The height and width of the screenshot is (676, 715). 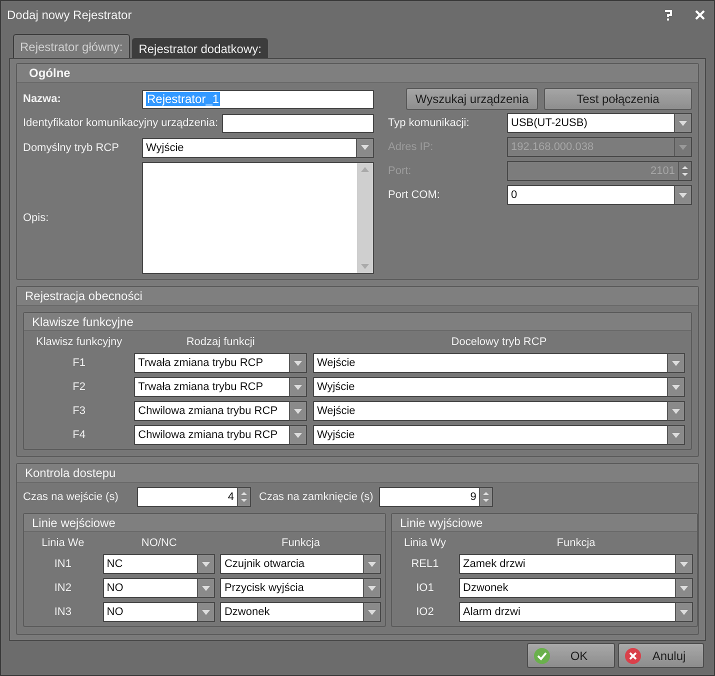 I want to click on column-header: Linia We, so click(x=63, y=543).